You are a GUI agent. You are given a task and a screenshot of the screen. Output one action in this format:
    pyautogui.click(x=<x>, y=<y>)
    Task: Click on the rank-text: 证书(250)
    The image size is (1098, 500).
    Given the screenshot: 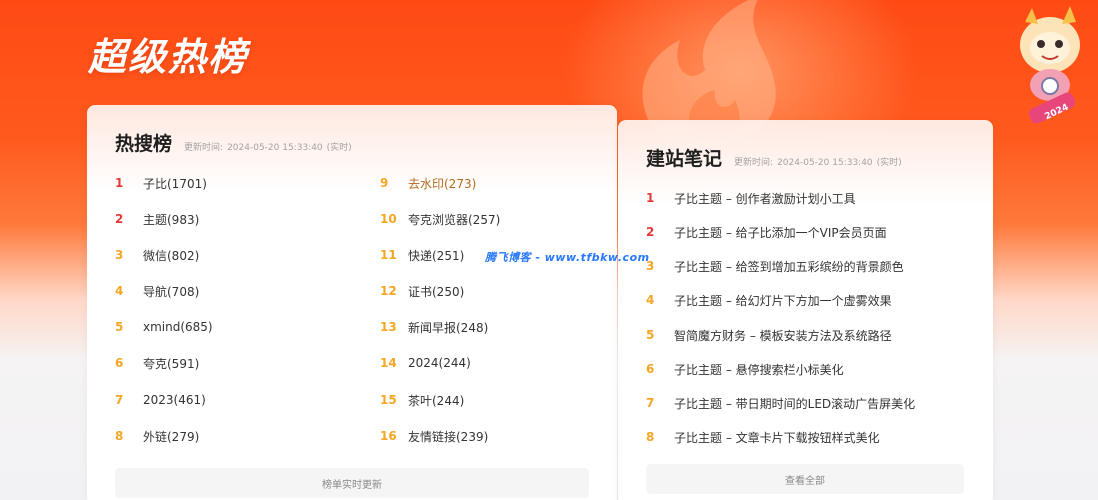 What is the action you would take?
    pyautogui.click(x=436, y=291)
    